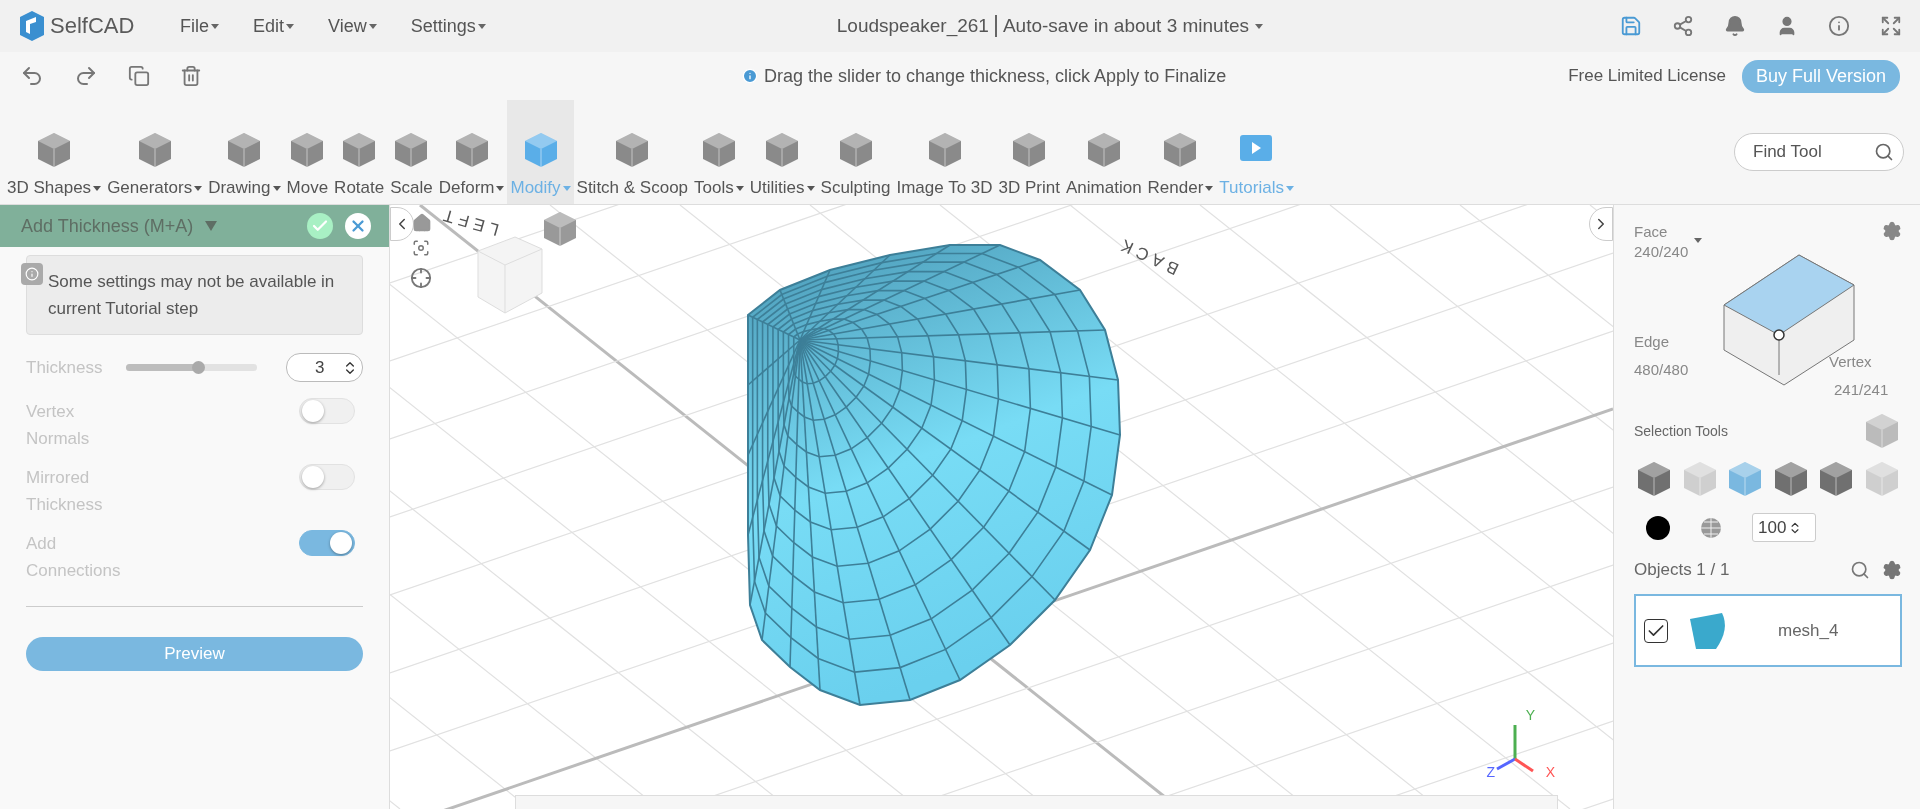 This screenshot has width=1920, height=809. Describe the element at coordinates (1808, 630) in the screenshot. I see `object-name: mesh_4` at that location.